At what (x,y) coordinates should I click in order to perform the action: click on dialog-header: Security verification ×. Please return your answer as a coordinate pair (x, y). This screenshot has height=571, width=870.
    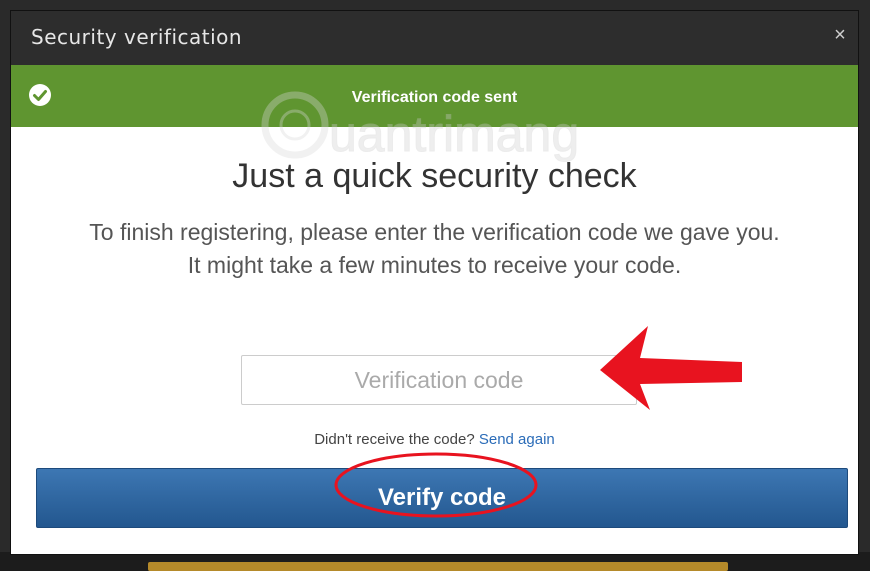
    Looking at the image, I should click on (434, 38).